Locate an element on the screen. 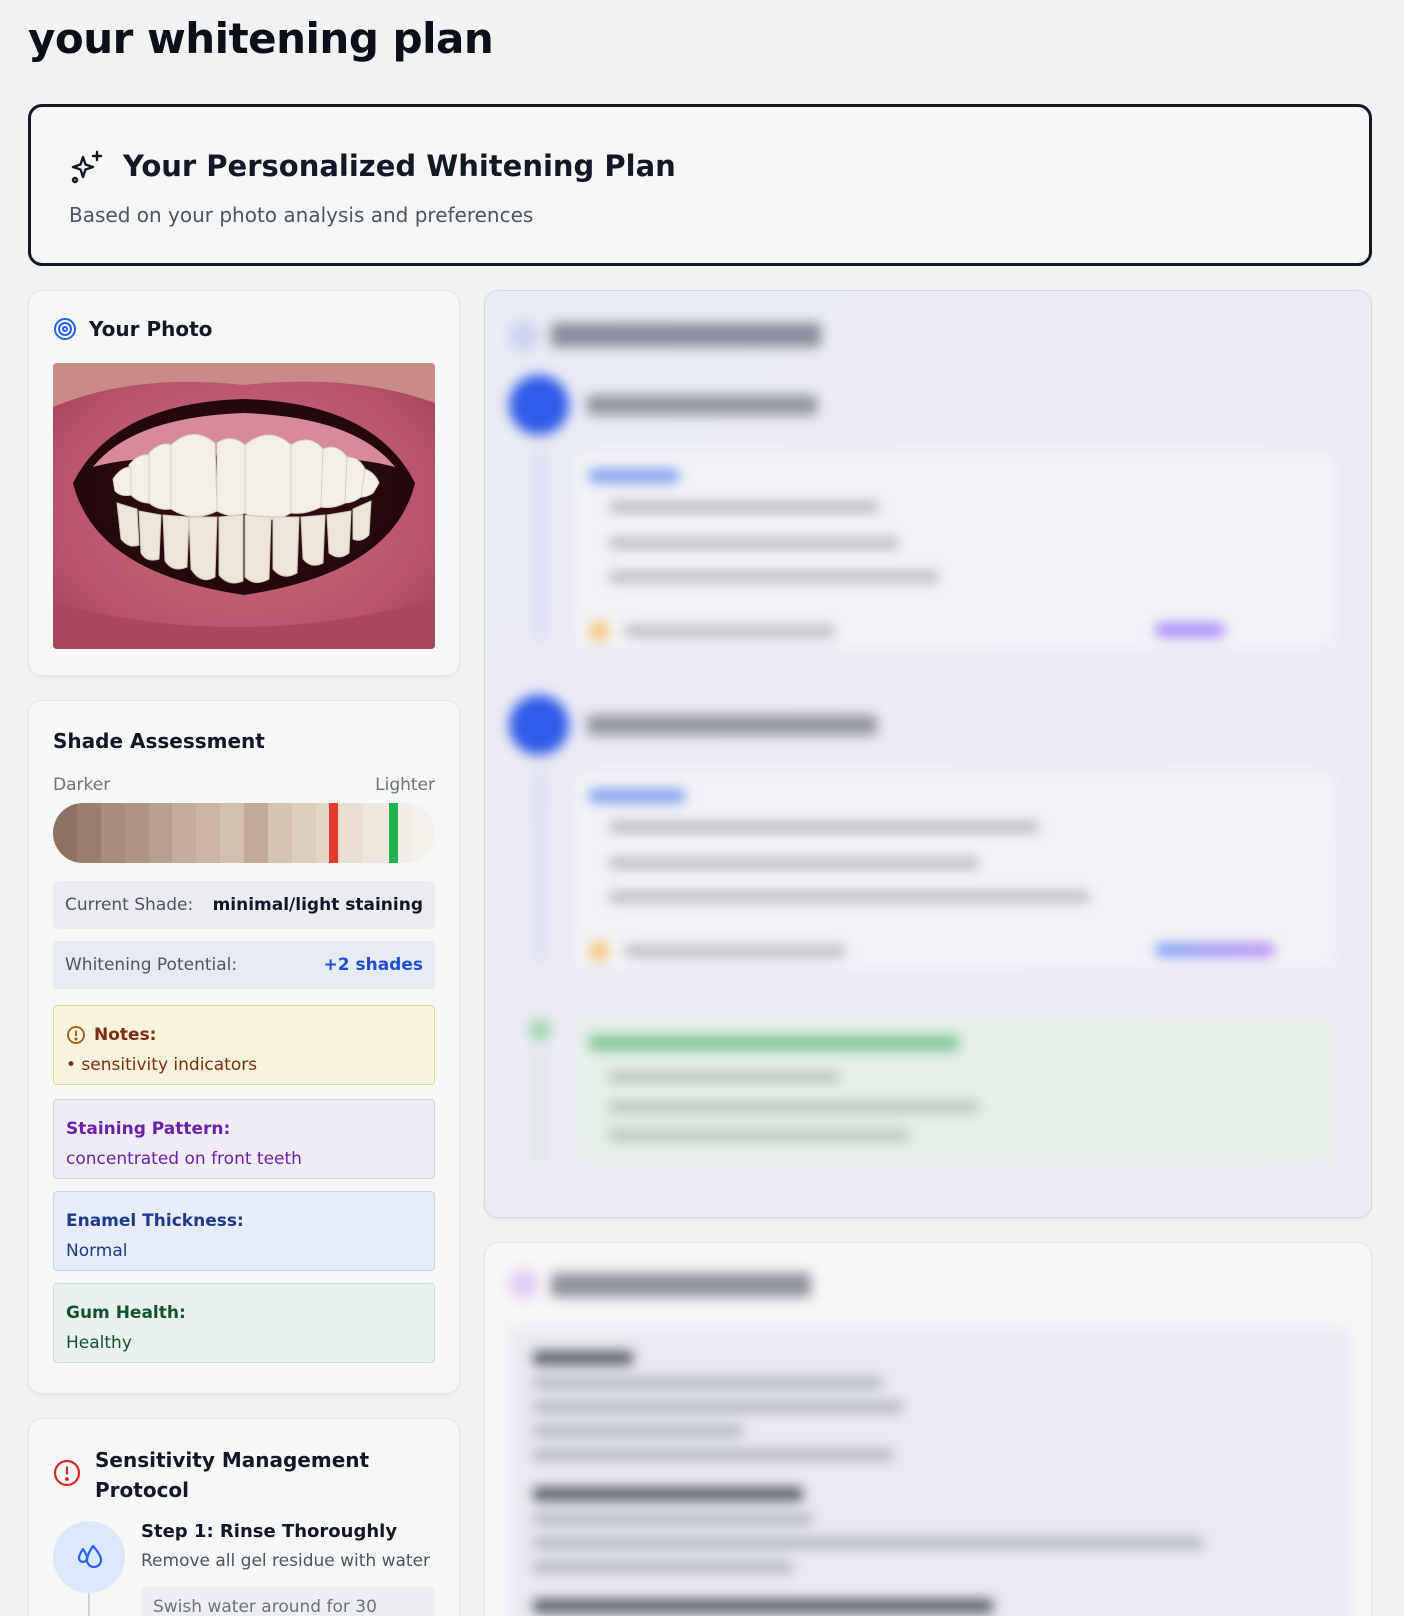 Image resolution: width=1404 pixels, height=1616 pixels. current-shade-value: minimal/light staining is located at coordinates (317, 905).